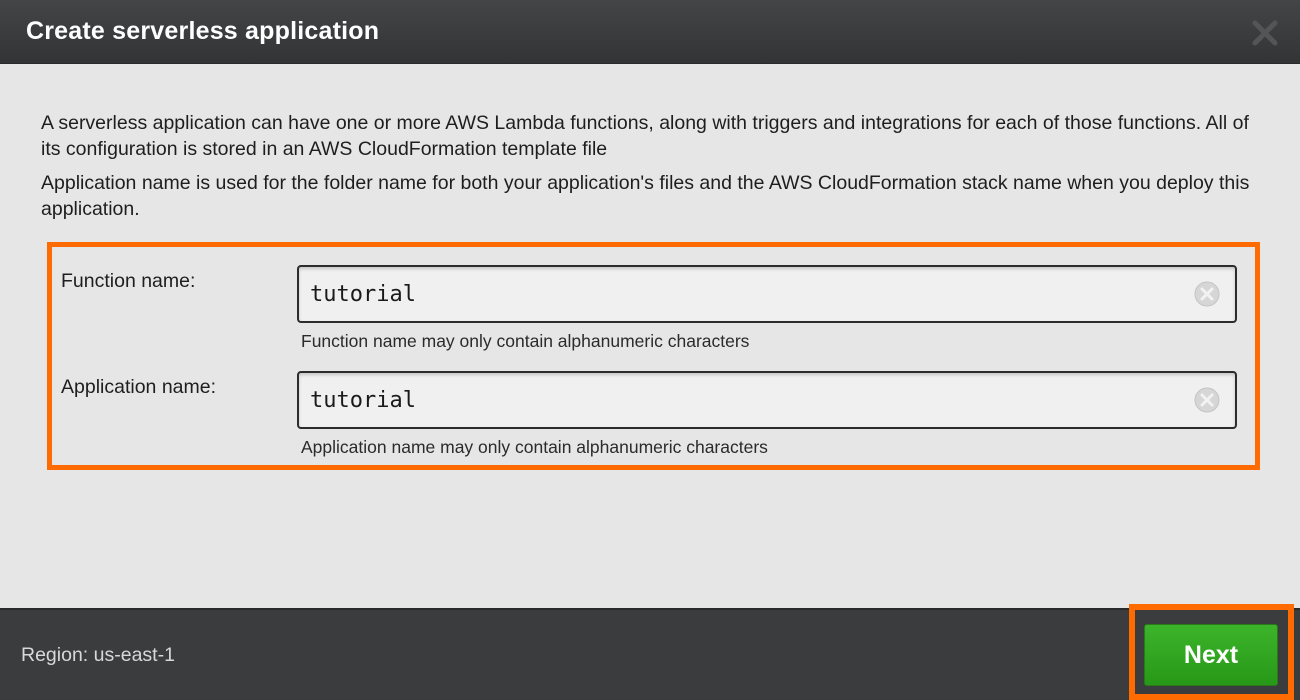  Describe the element at coordinates (650, 32) in the screenshot. I see `dialog-titlebar: Create serverless application` at that location.